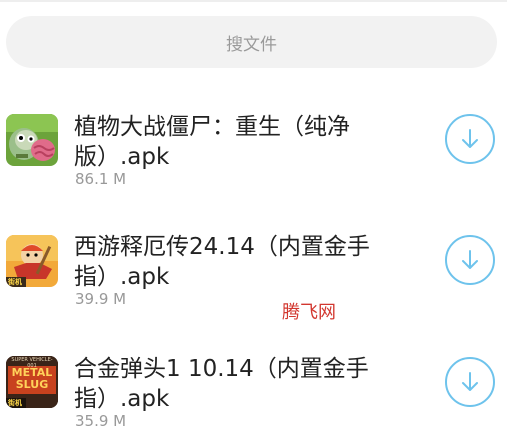 This screenshot has height=446, width=507. I want to click on file-size: 39.9 M, so click(101, 299).